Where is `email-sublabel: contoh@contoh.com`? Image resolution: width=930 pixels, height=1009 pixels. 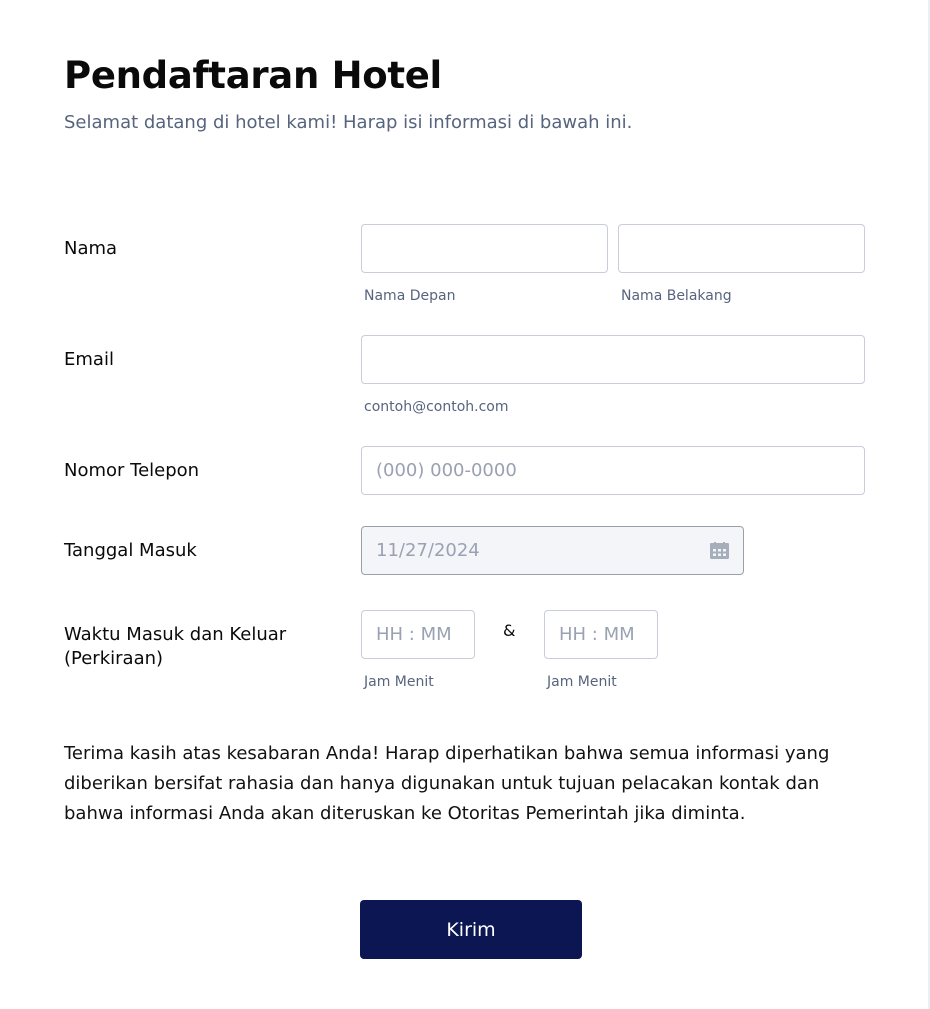 email-sublabel: contoh@contoh.com is located at coordinates (436, 407).